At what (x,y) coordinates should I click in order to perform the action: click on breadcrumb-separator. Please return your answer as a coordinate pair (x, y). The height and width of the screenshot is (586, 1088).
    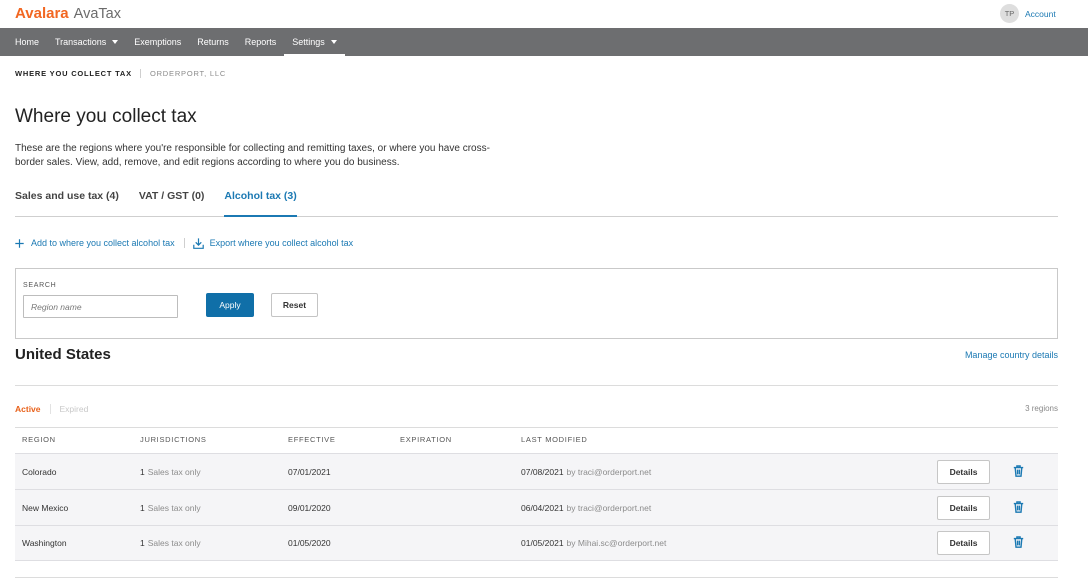
    Looking at the image, I should click on (140, 73).